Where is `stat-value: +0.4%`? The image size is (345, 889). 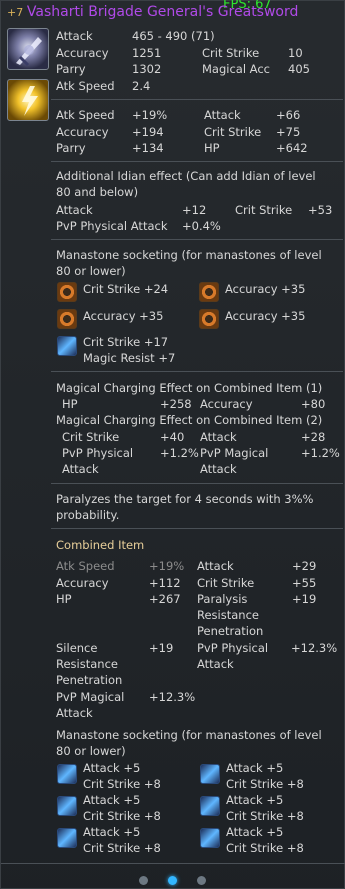
stat-value: +0.4% is located at coordinates (201, 226).